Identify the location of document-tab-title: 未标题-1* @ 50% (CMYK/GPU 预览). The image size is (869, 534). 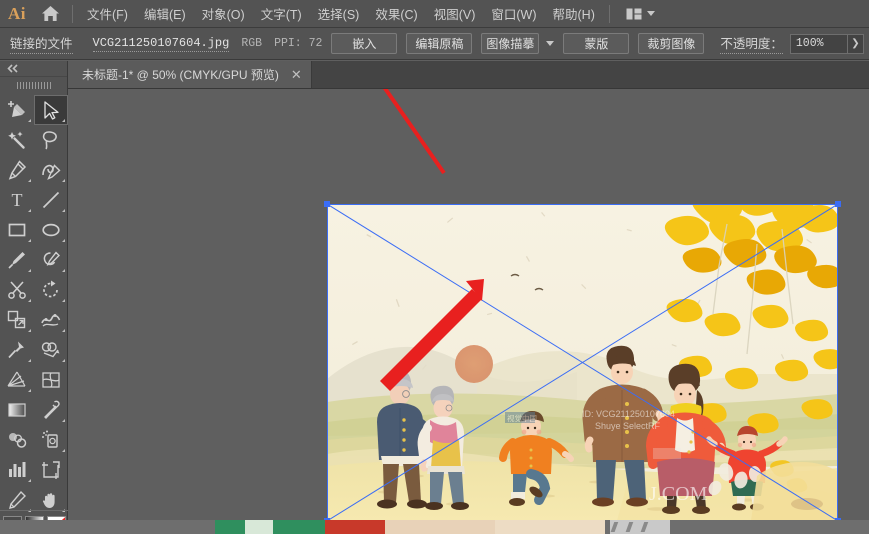
(180, 75).